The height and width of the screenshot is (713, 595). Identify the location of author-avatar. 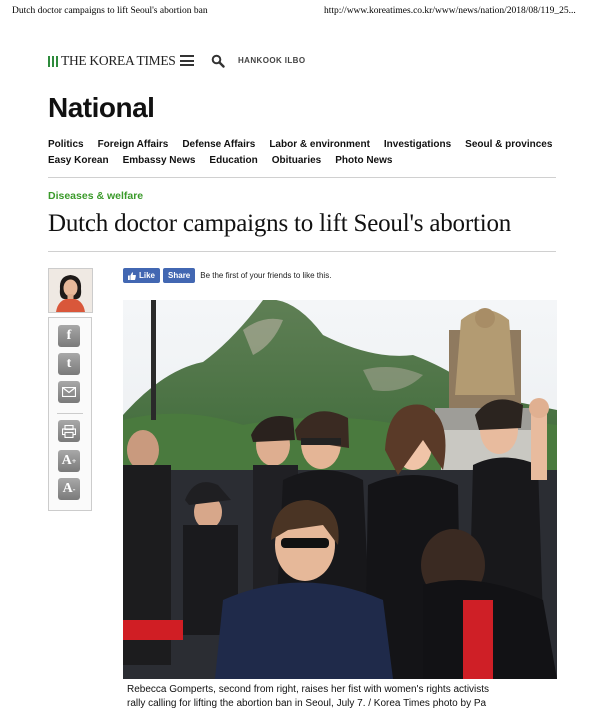
(70, 290).